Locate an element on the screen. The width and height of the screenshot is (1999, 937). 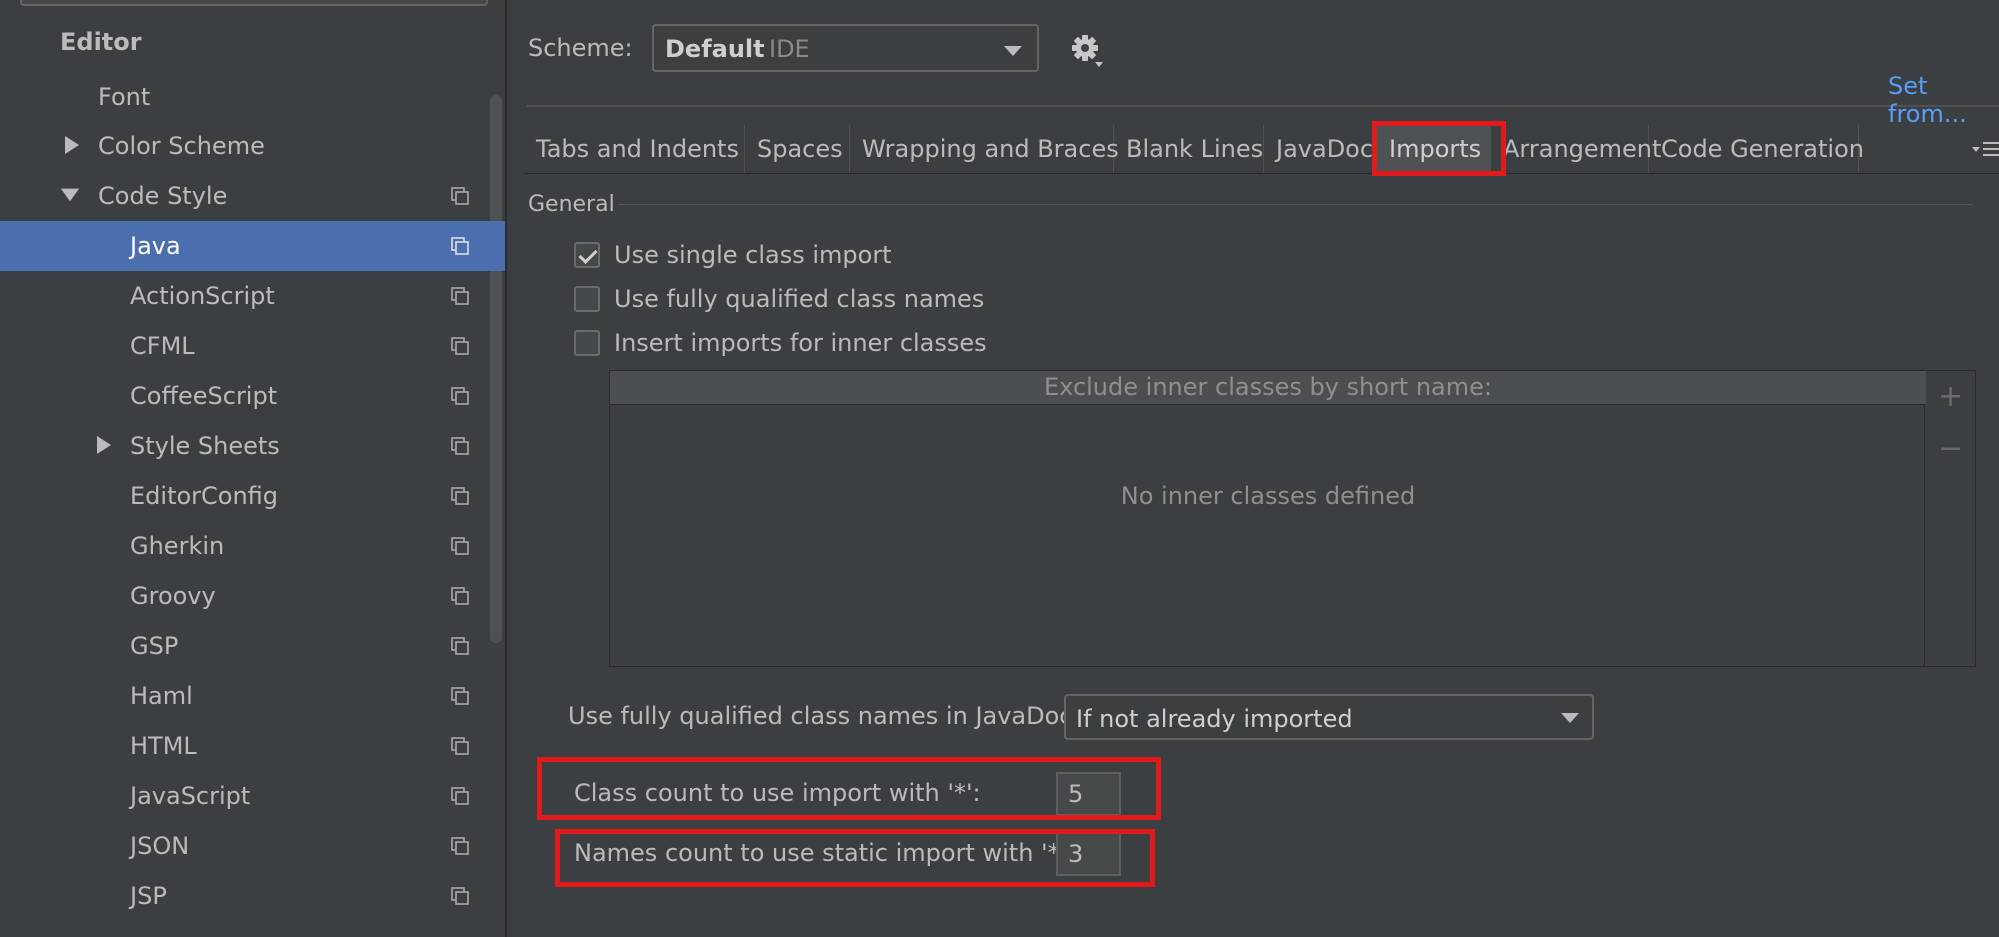
exclude-table-header: Exclude inner classes by short name: is located at coordinates (1268, 388).